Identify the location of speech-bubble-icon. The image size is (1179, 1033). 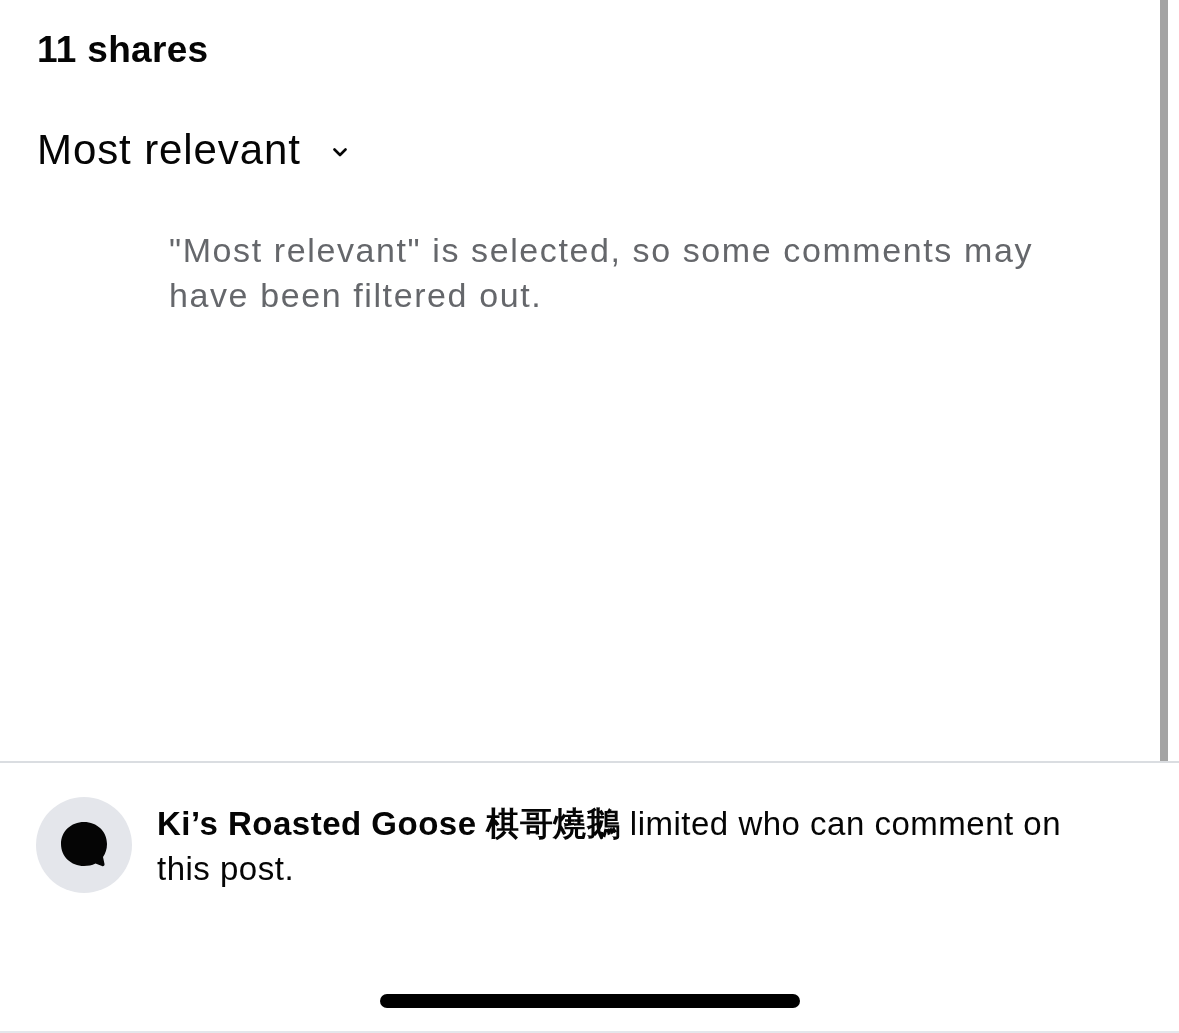
(84, 845).